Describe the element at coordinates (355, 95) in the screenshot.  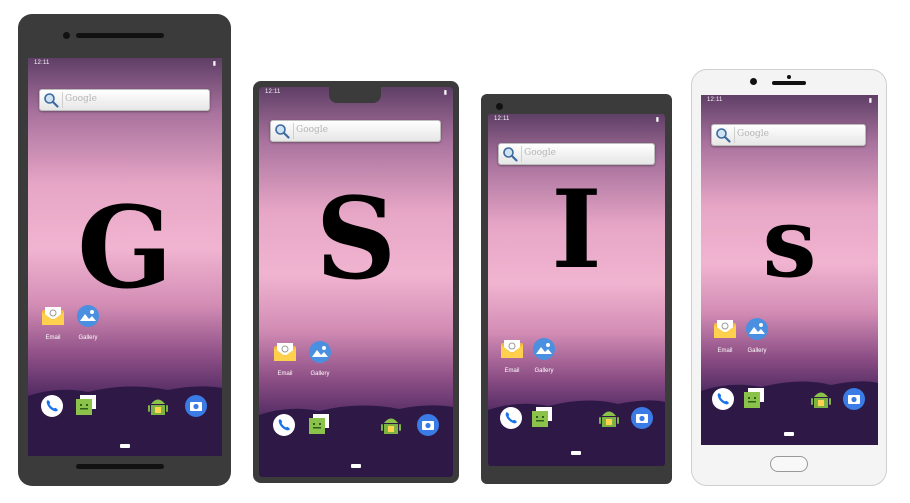
I see `display-notch` at that location.